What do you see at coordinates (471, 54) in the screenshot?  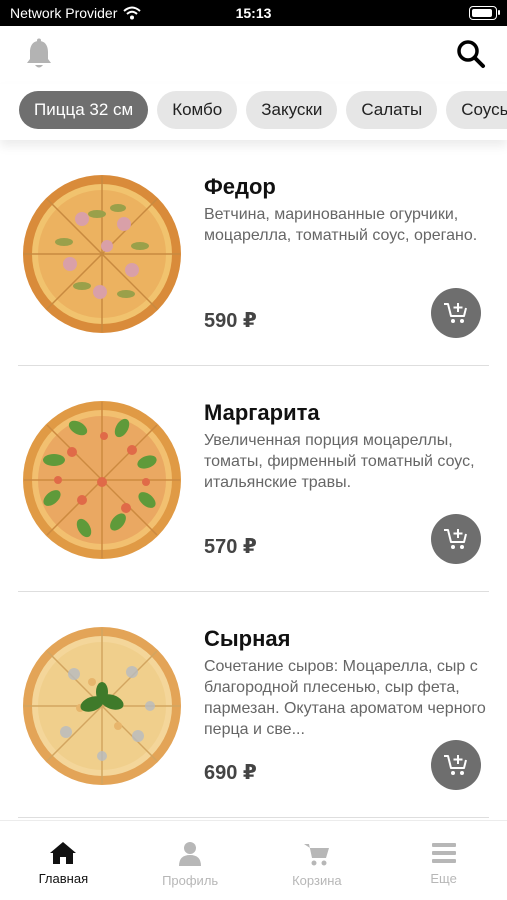 I see `search-icon` at bounding box center [471, 54].